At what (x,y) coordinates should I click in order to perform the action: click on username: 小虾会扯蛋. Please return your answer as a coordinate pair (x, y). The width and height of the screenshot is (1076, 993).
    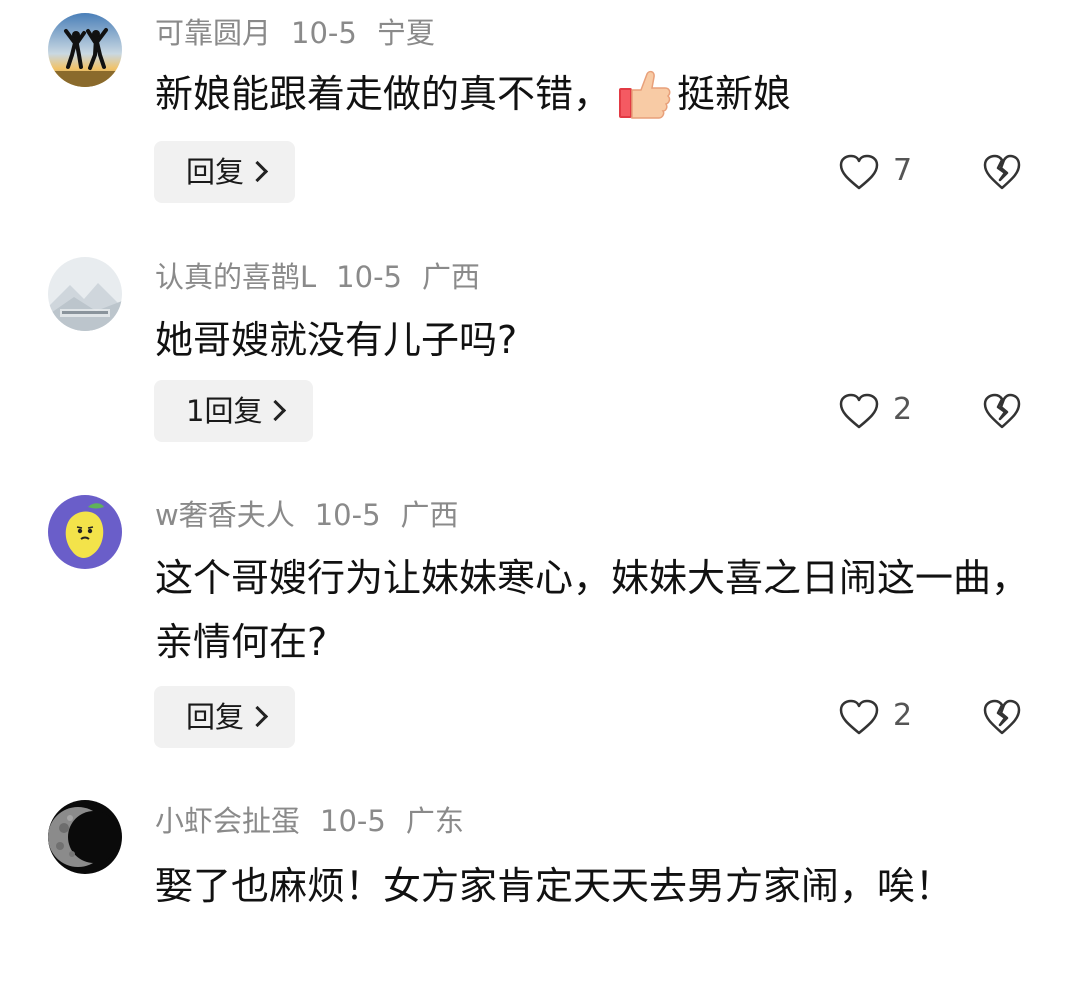
    Looking at the image, I should click on (227, 821).